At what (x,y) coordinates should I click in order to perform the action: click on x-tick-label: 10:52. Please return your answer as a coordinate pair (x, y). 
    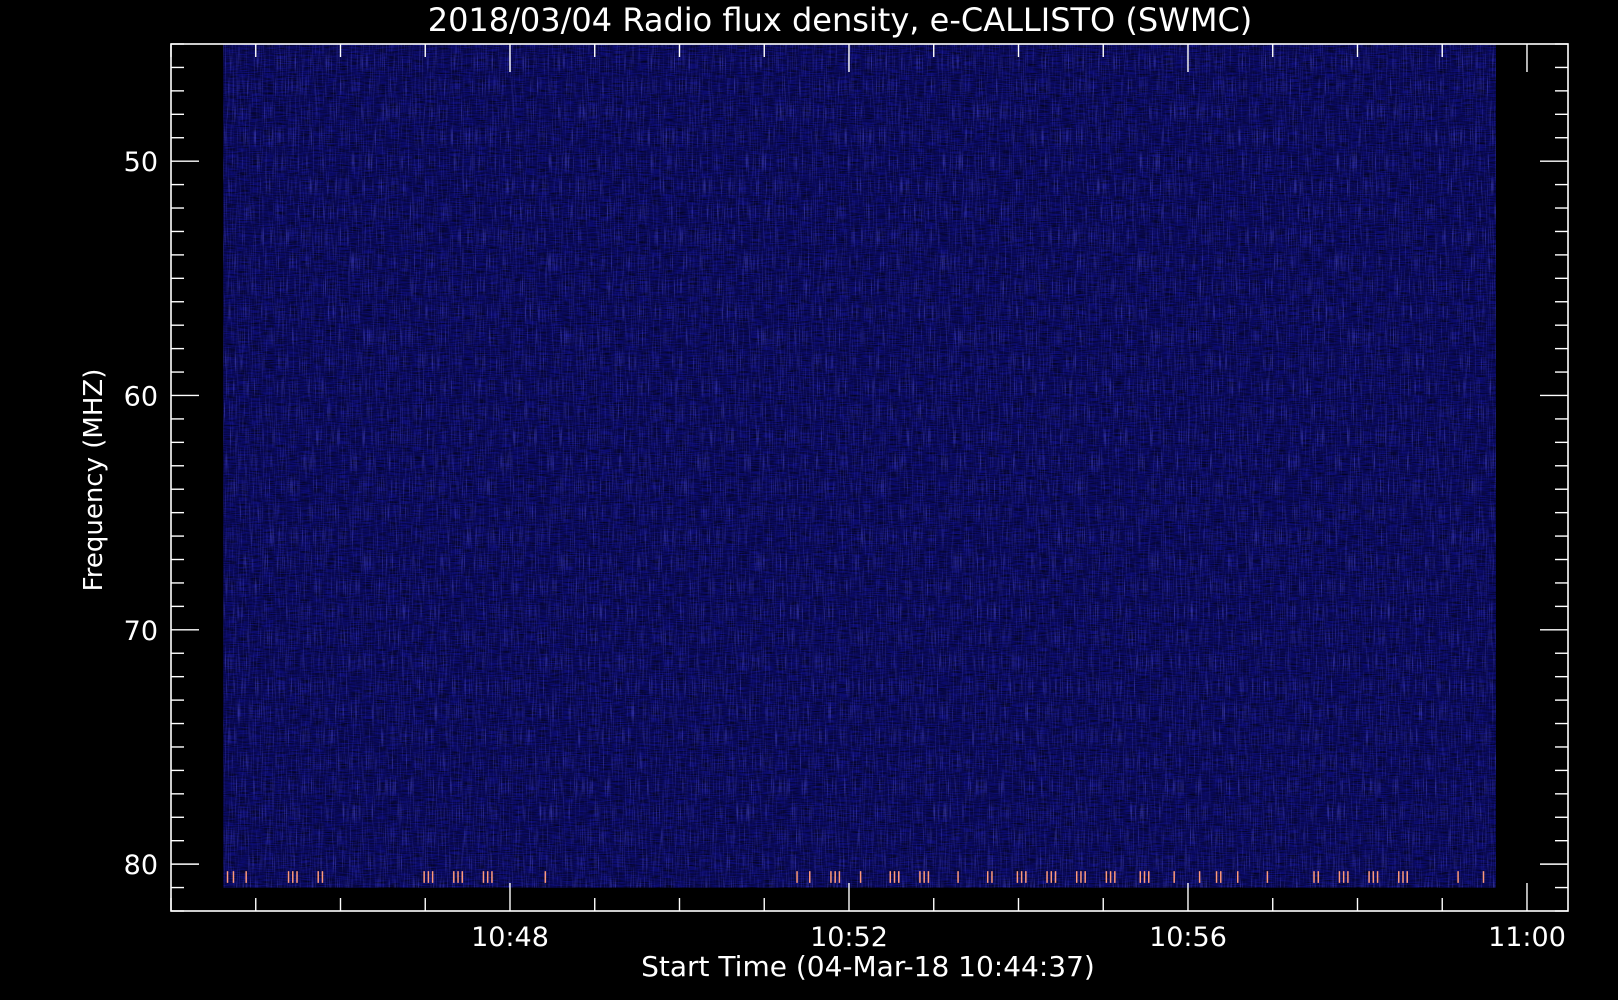
    Looking at the image, I should click on (849, 937).